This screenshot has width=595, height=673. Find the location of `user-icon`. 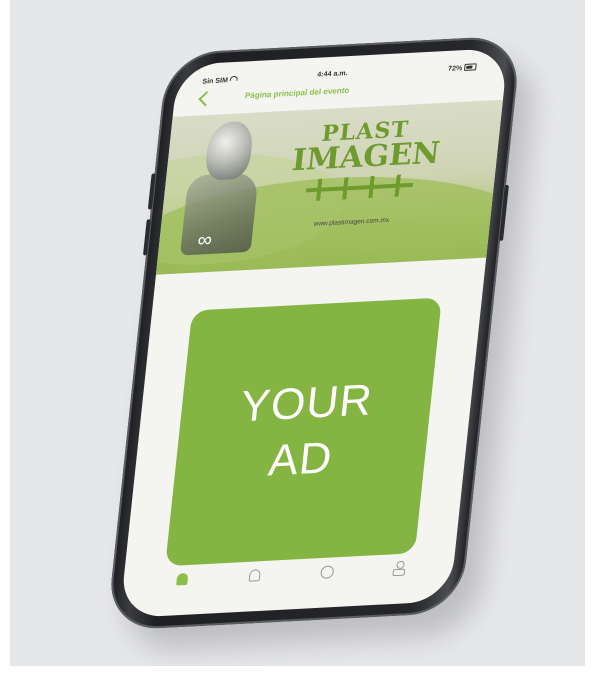

user-icon is located at coordinates (399, 568).